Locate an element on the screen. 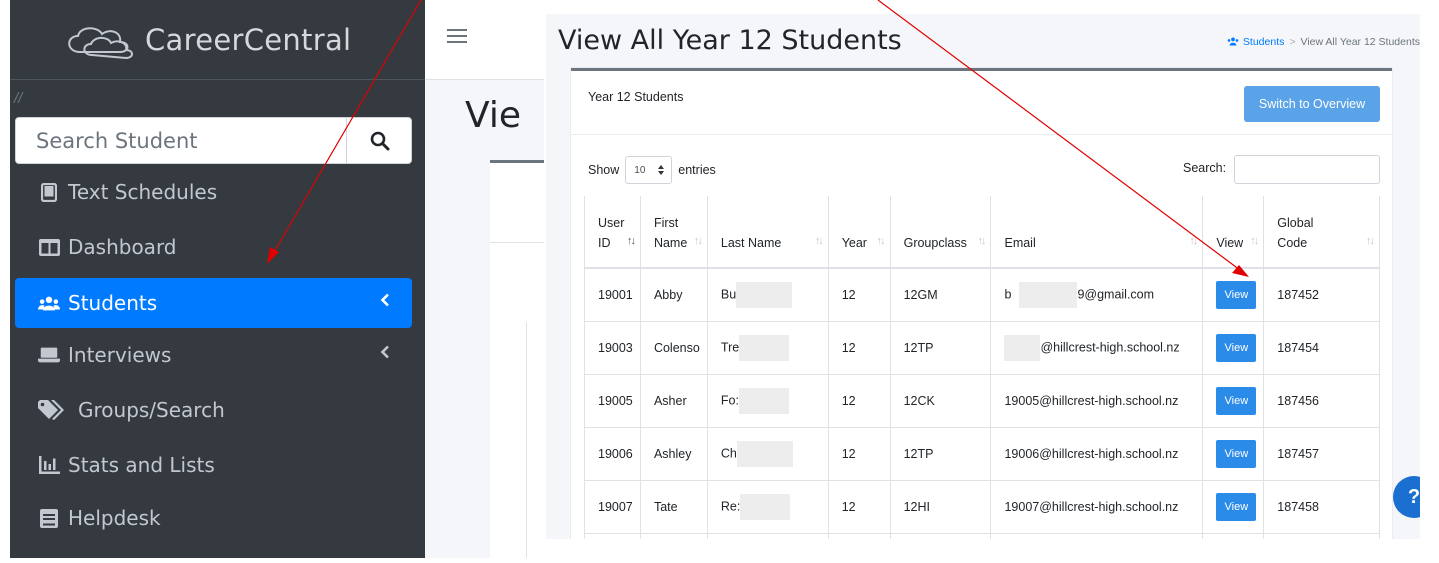 The height and width of the screenshot is (563, 1439). hamburger-menu-icon is located at coordinates (457, 36).